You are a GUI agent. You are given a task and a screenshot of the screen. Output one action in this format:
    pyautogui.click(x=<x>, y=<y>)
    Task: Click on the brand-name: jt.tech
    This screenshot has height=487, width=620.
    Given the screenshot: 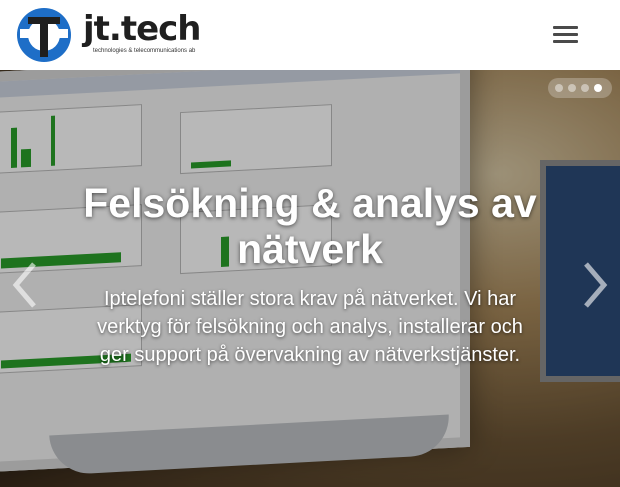 What is the action you would take?
    pyautogui.click(x=142, y=29)
    